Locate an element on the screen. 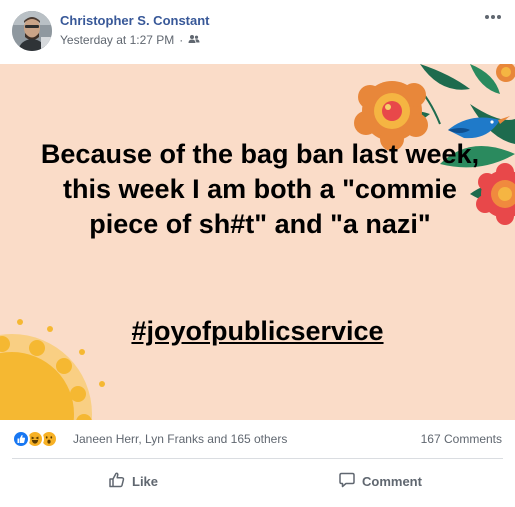 This screenshot has height=507, width=515. comments-count-link: 167 Comments is located at coordinates (461, 439).